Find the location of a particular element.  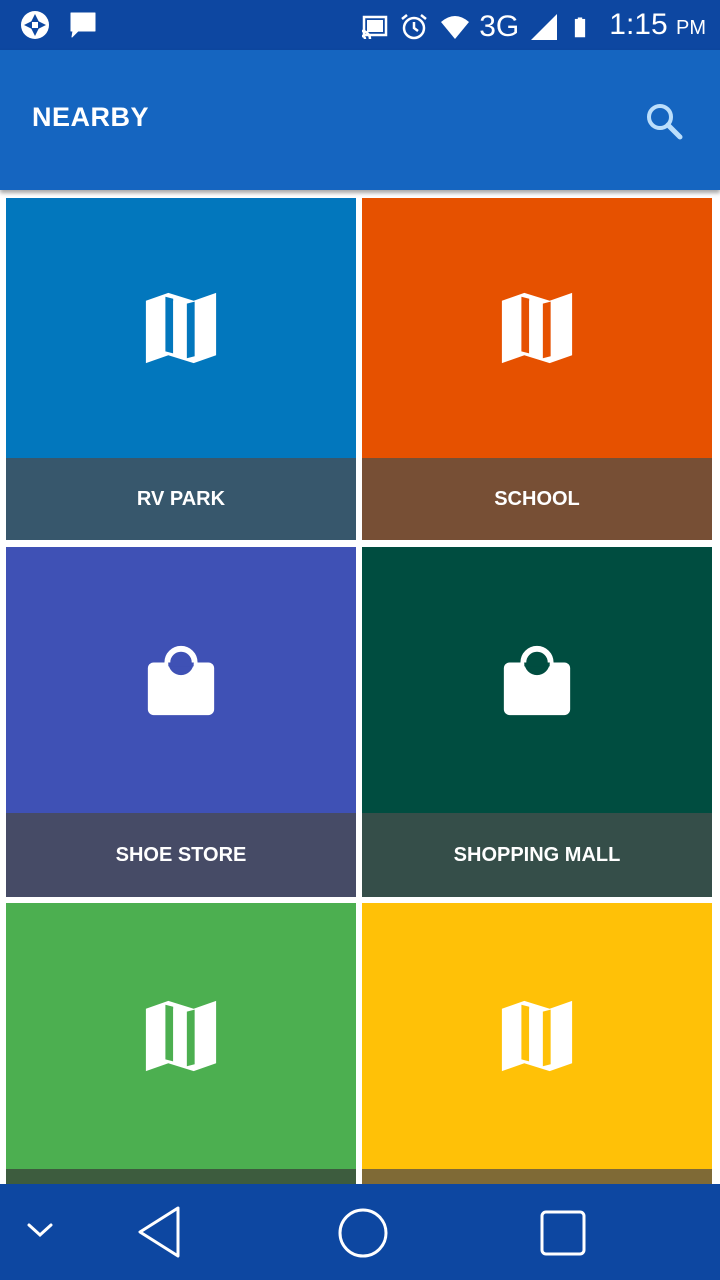

search-icon is located at coordinates (665, 122).